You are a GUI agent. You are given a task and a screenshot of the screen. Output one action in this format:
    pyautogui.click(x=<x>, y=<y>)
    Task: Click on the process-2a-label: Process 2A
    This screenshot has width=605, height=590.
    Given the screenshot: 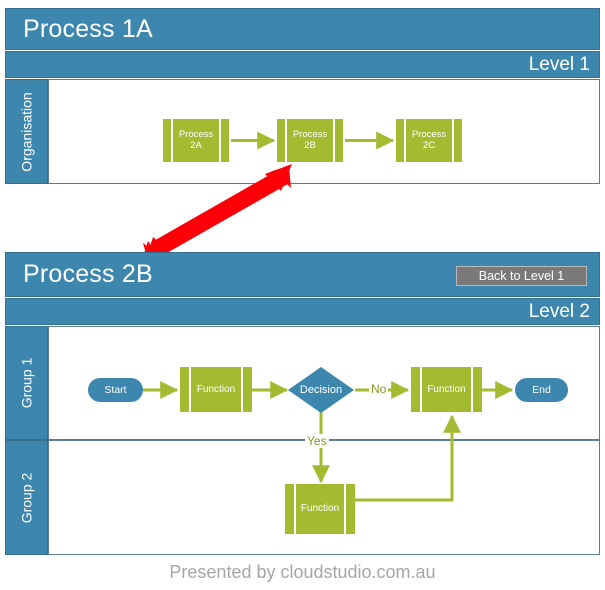 What is the action you would take?
    pyautogui.click(x=196, y=139)
    